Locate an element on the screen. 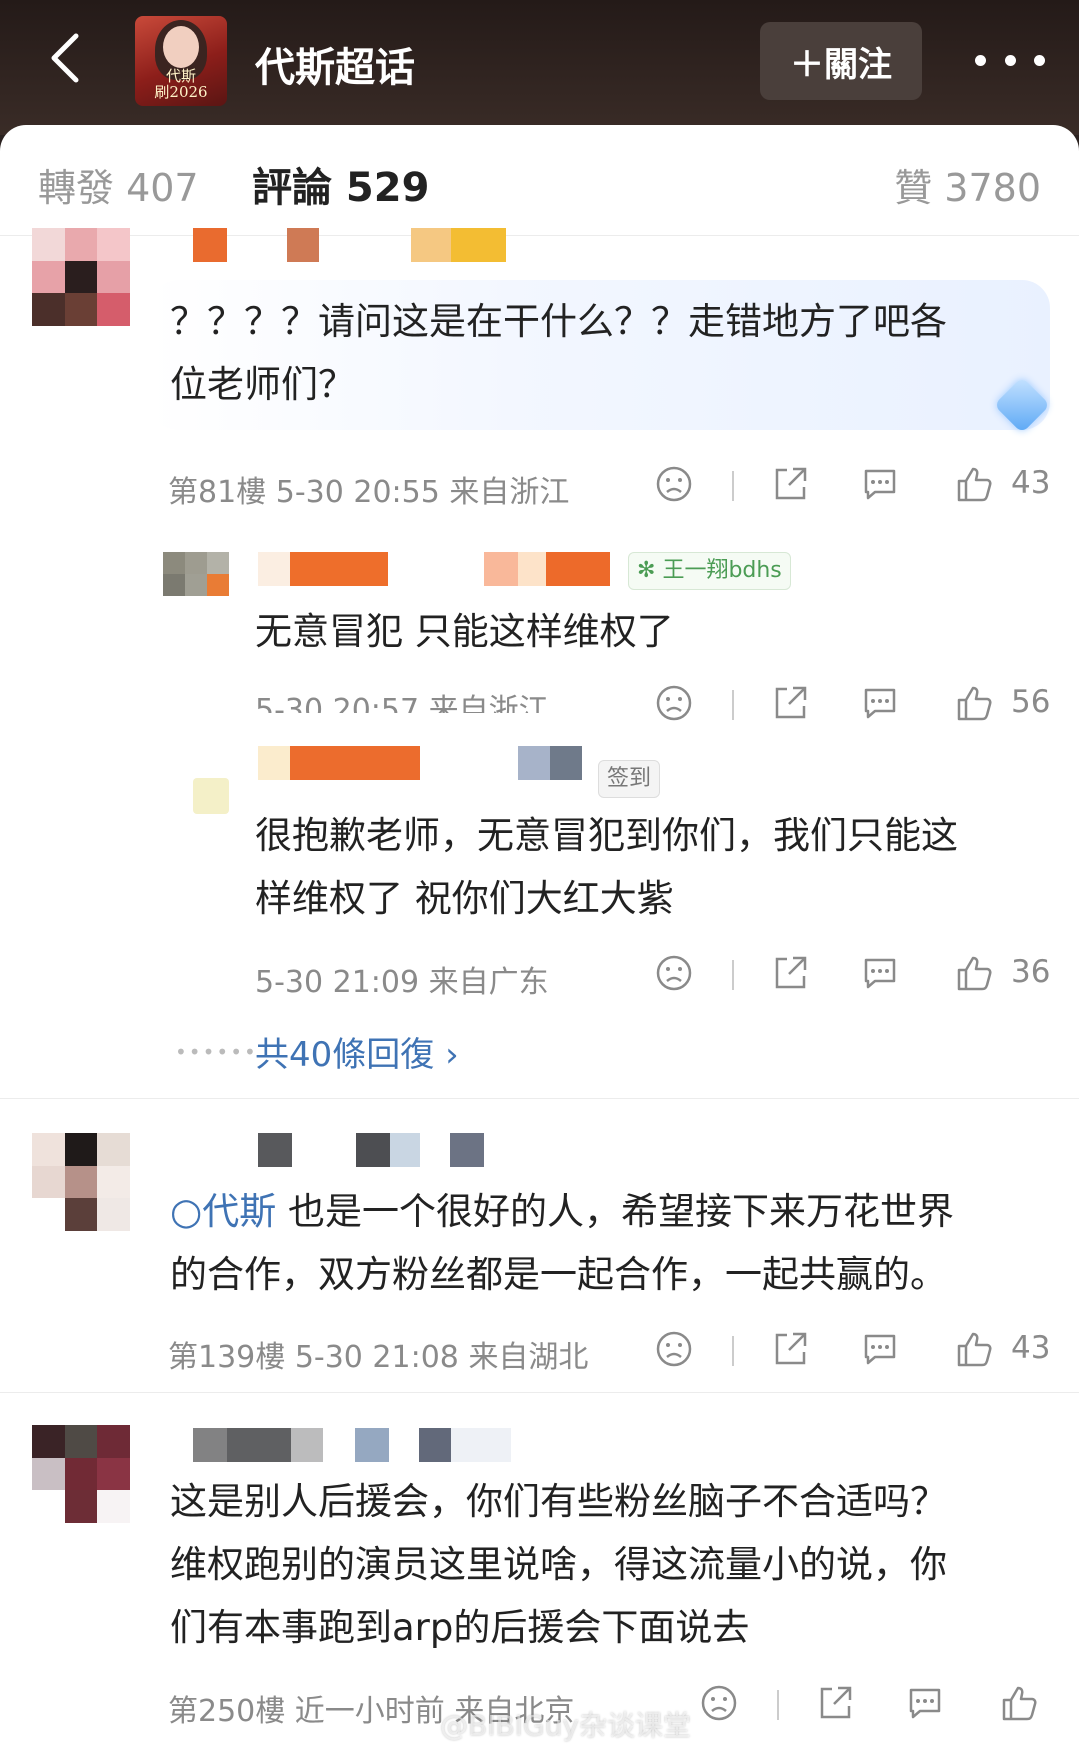 The width and height of the screenshot is (1079, 1745). comment-text-rest: 也是一个很好的人，希望接下来万花世界 is located at coordinates (615, 1211).